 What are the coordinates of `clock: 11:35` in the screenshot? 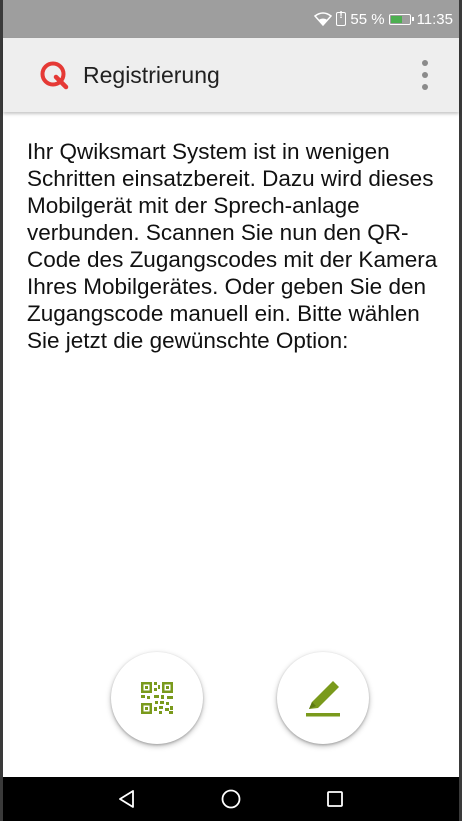 It's located at (434, 19).